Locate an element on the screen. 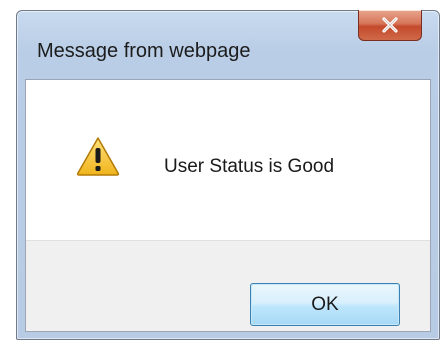 The image size is (447, 349). dialog-title: Message from webpage is located at coordinates (144, 51).